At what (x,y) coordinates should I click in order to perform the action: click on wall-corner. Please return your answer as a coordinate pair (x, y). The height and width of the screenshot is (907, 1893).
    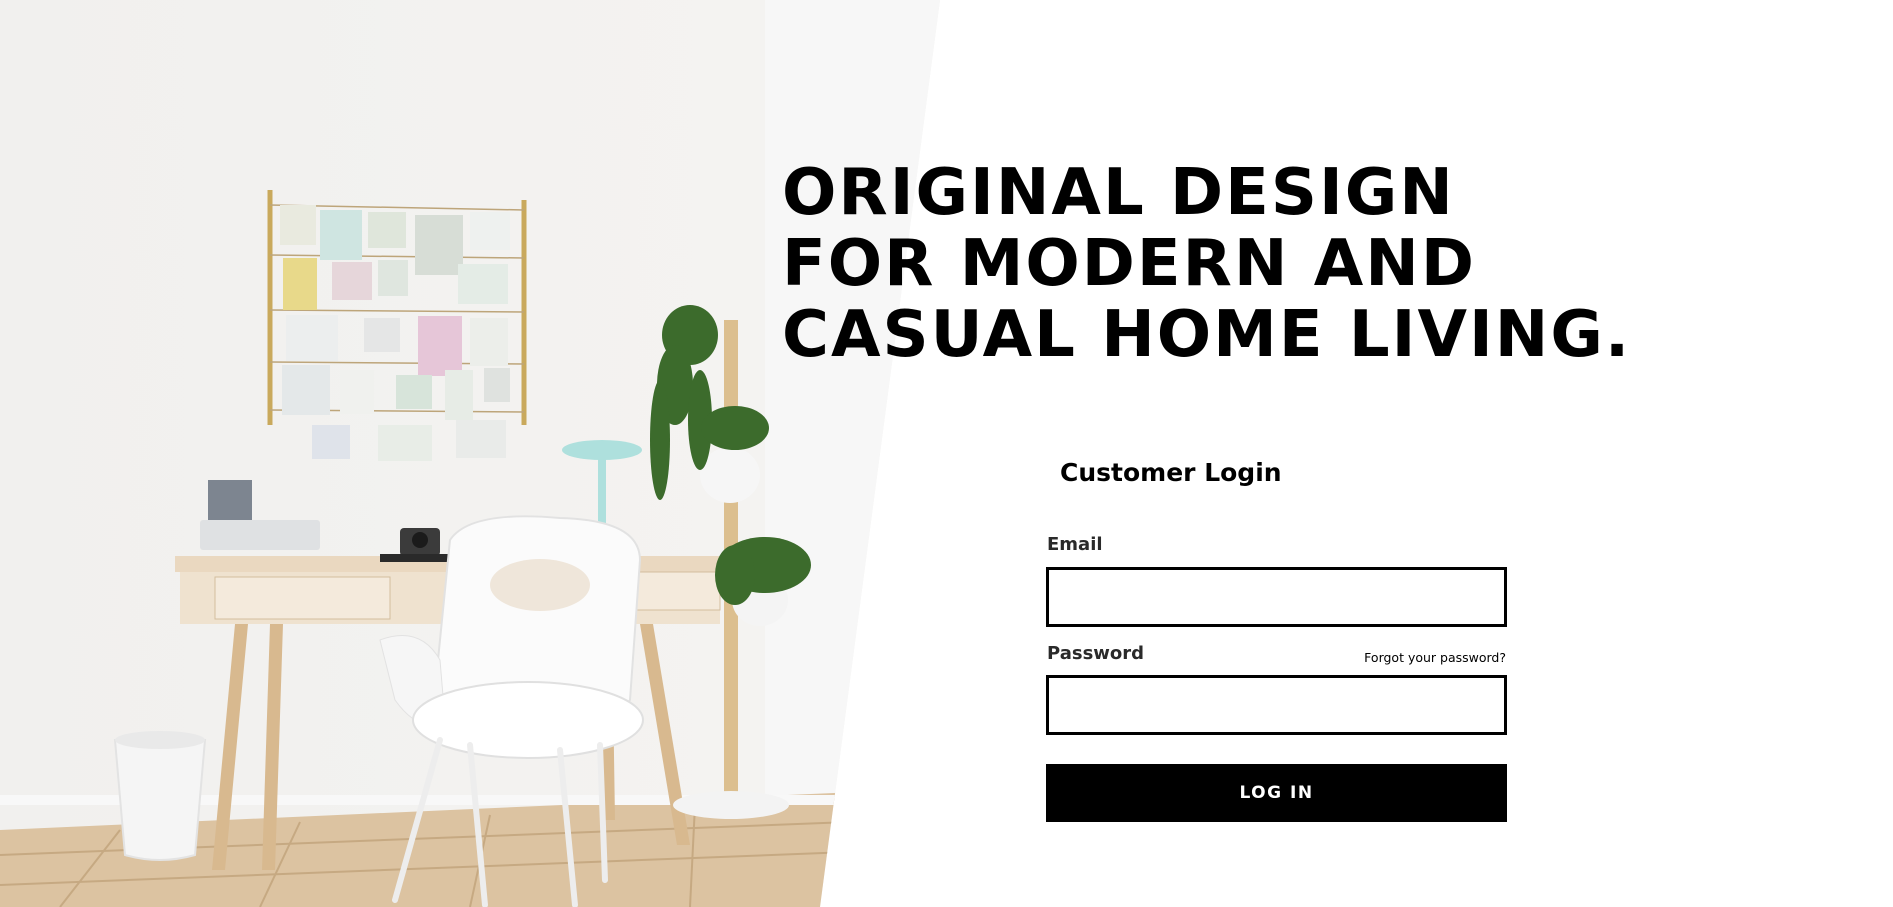
    Looking at the image, I should click on (852, 400).